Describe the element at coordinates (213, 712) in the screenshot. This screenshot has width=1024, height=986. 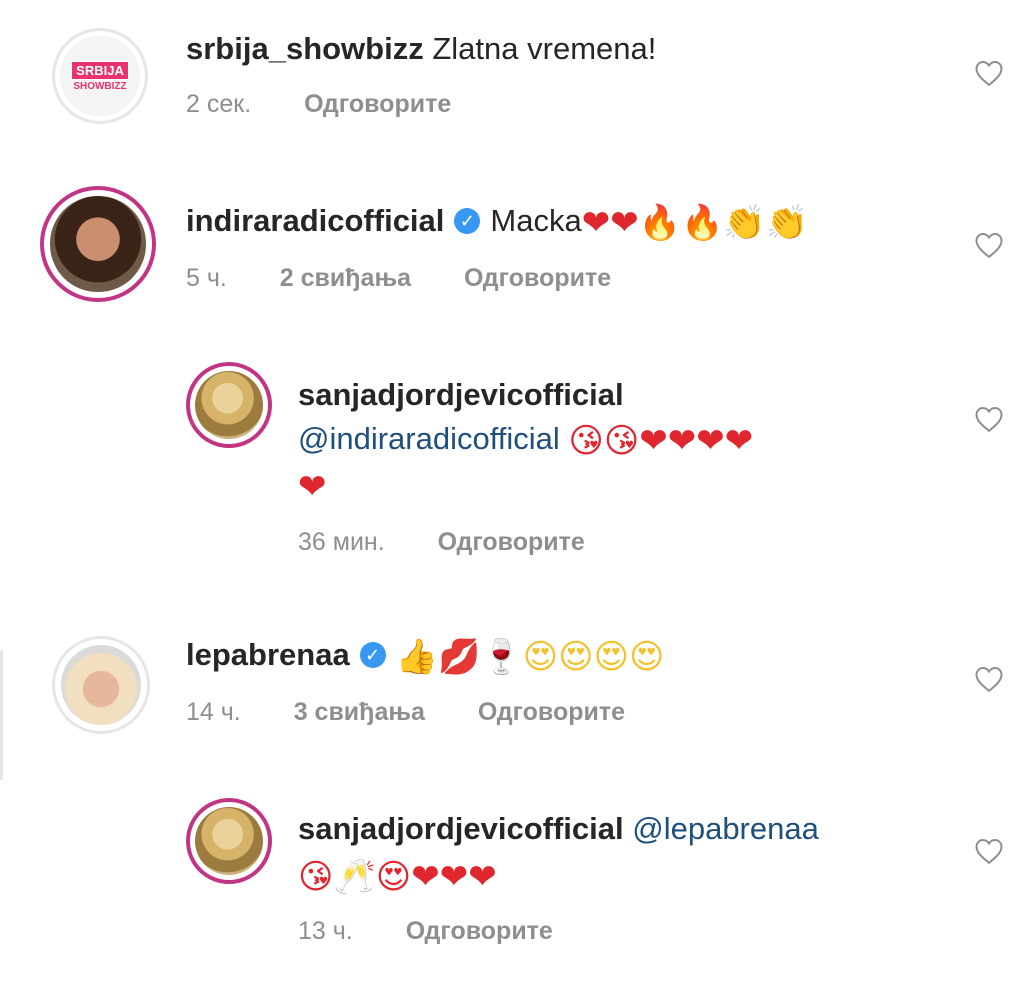
I see `timestamp: 14 ч.` at that location.